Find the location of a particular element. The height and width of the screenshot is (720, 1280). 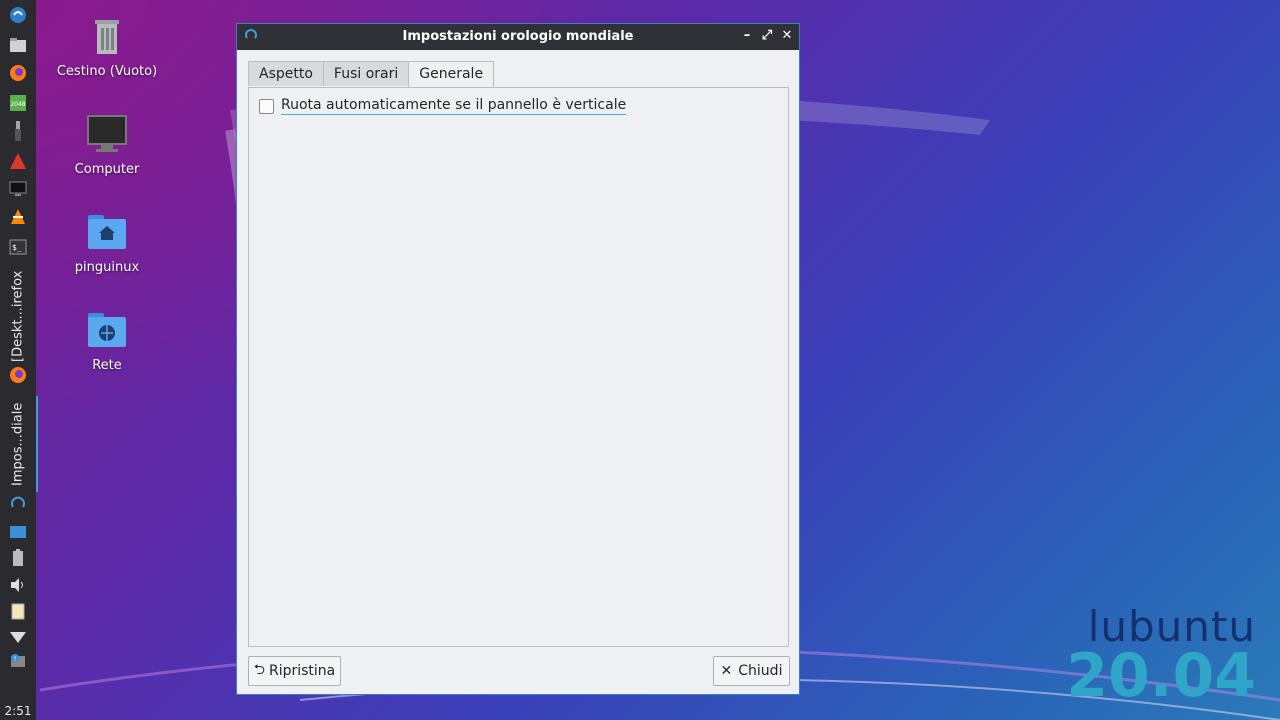

terminal-icon: $_ is located at coordinates (18, 247).